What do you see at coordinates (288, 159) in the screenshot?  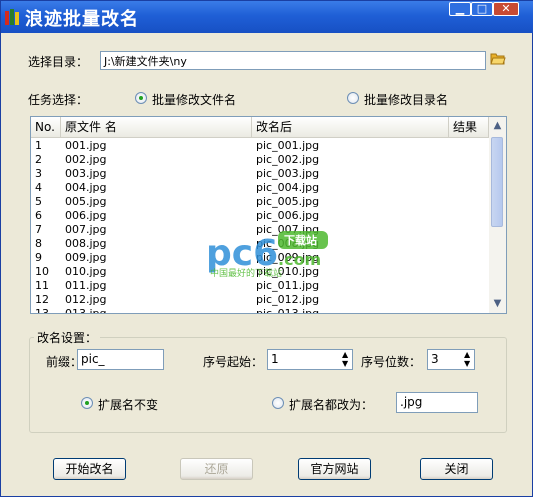 I see `row-new-name: pic_002.jpg` at bounding box center [288, 159].